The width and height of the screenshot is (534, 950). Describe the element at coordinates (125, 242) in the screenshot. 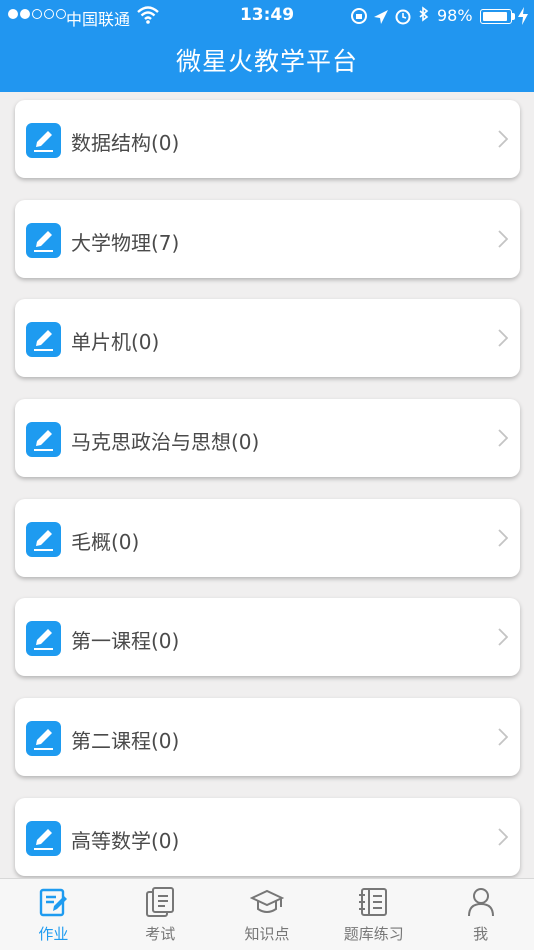

I see `course-label: 大学物理(7)` at that location.